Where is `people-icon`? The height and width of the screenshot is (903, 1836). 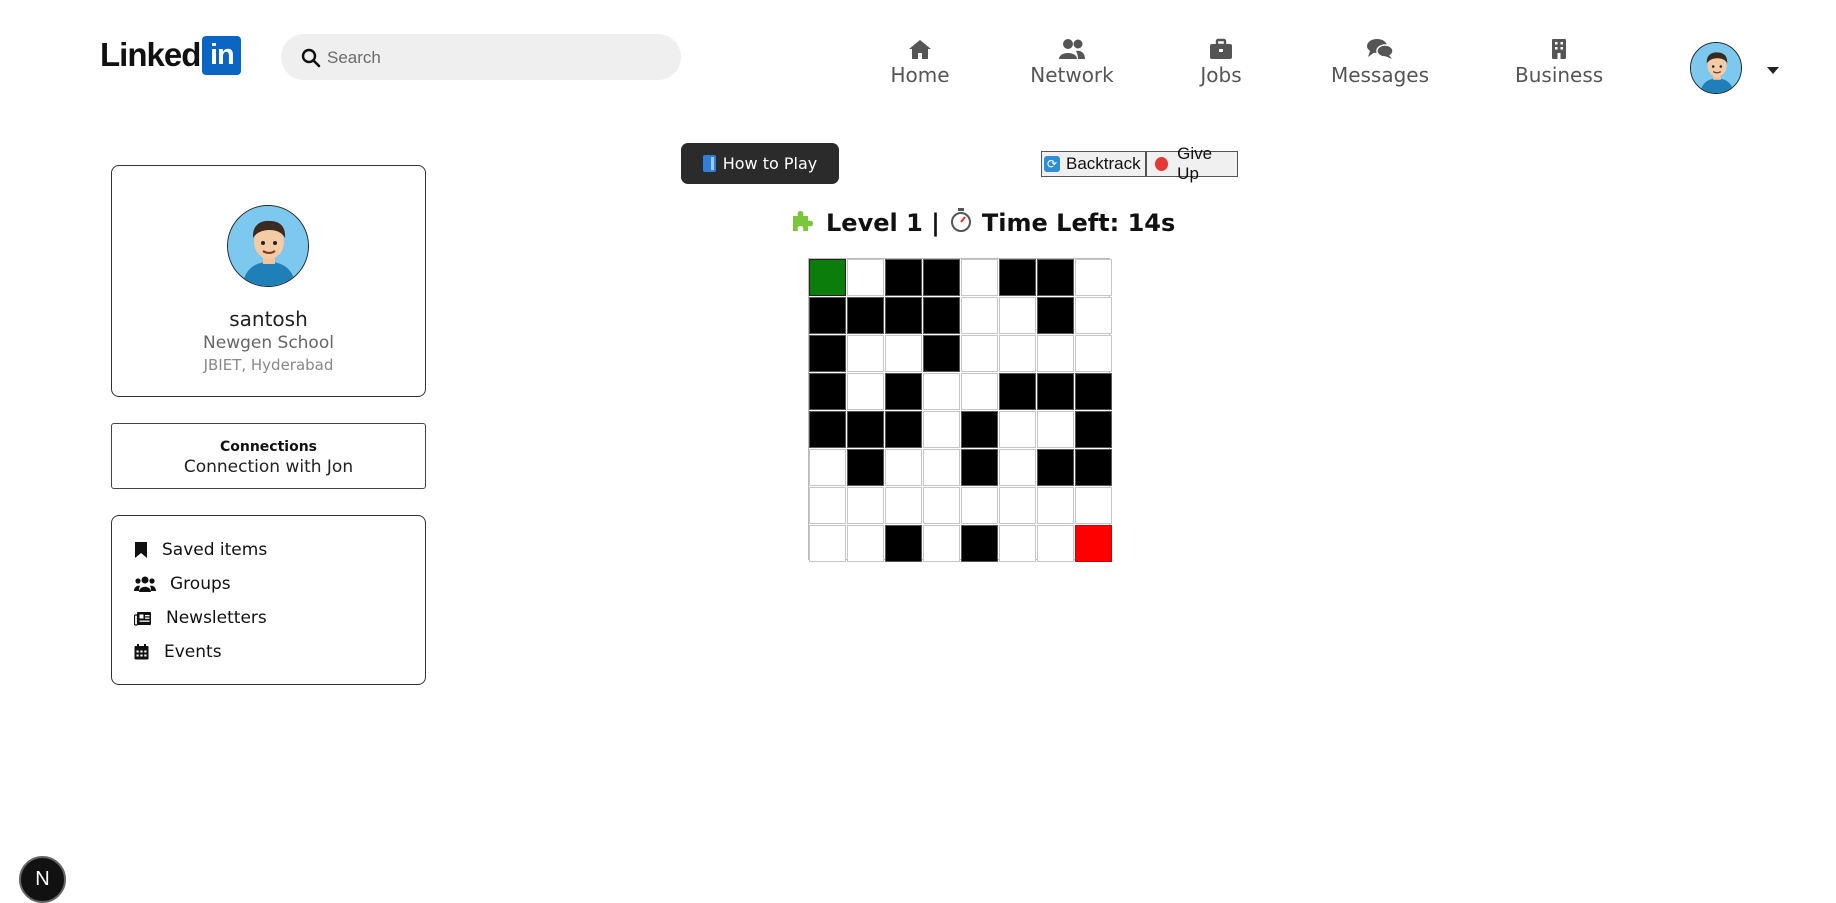
people-icon is located at coordinates (1072, 50).